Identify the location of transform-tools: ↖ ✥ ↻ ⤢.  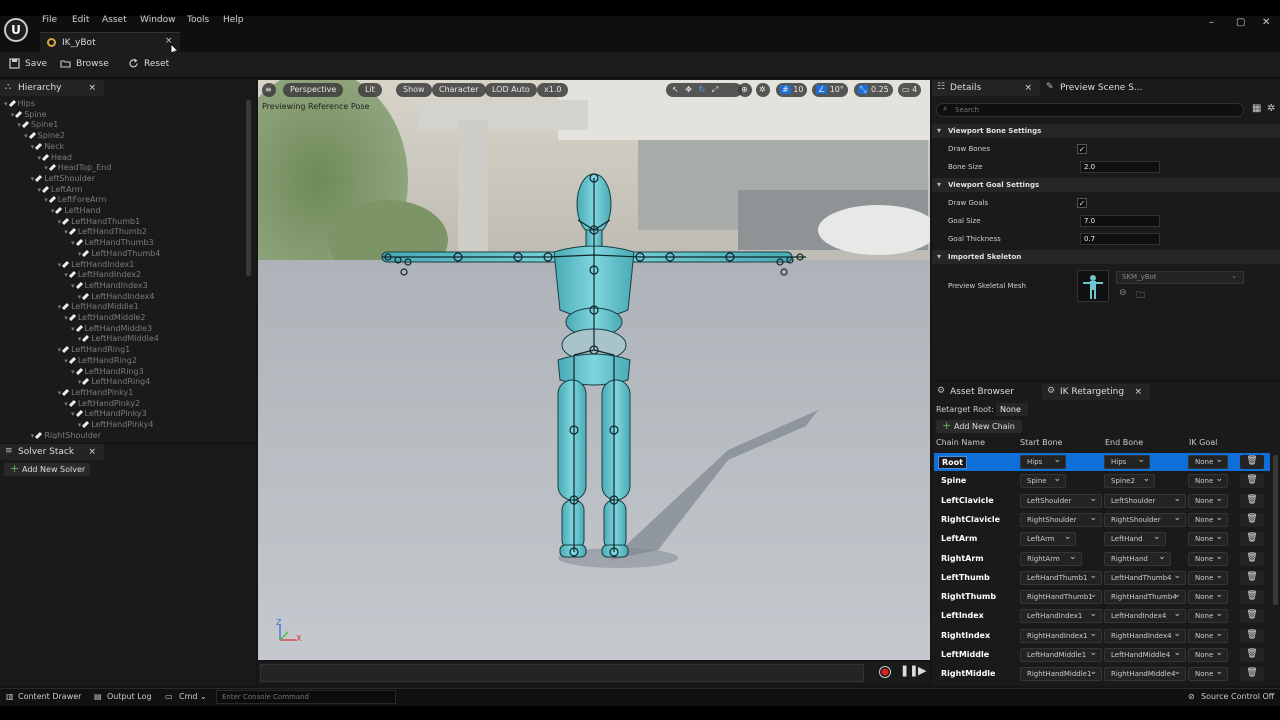
(704, 90).